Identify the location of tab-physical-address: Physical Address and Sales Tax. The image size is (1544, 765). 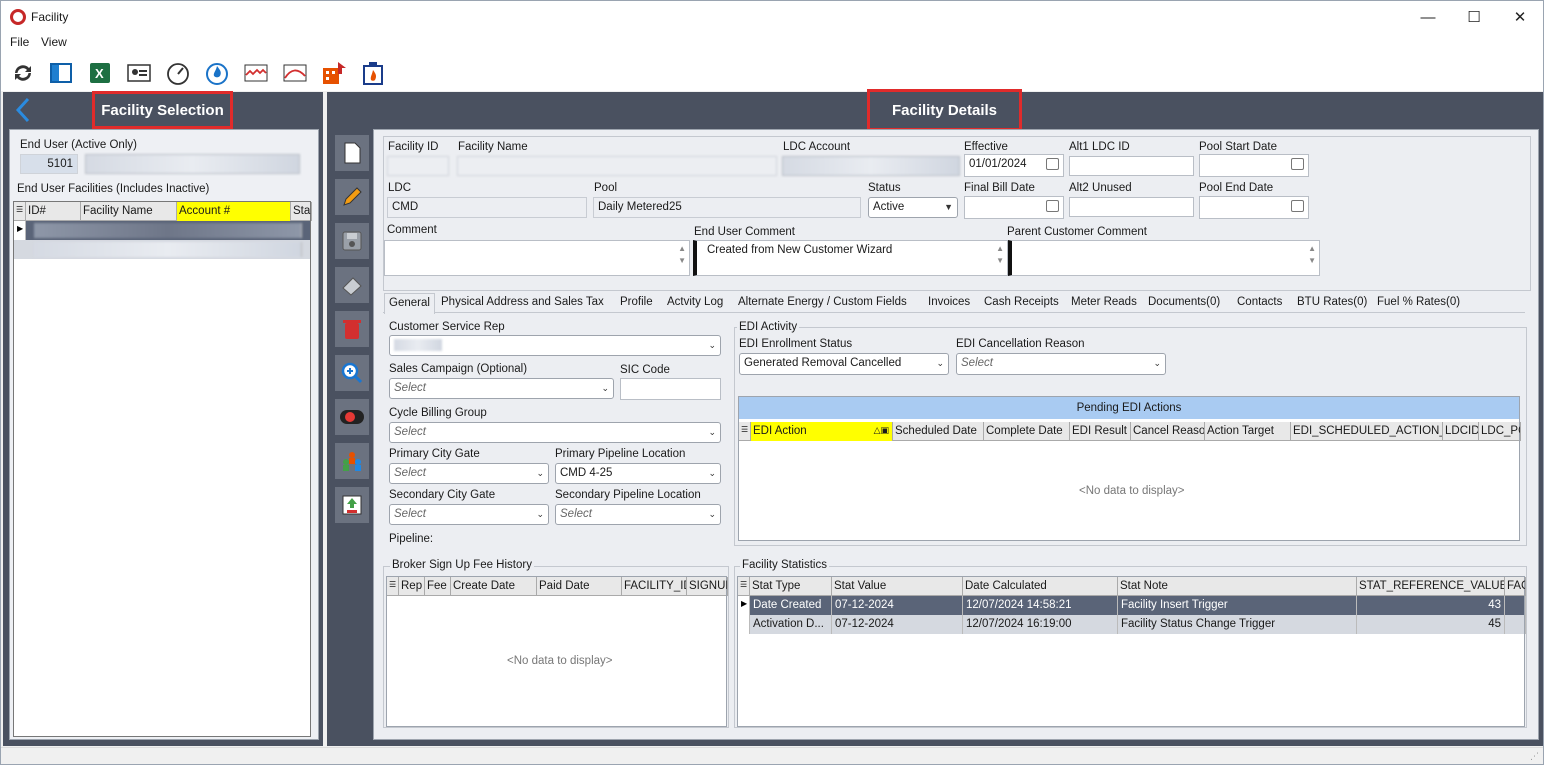
(522, 303).